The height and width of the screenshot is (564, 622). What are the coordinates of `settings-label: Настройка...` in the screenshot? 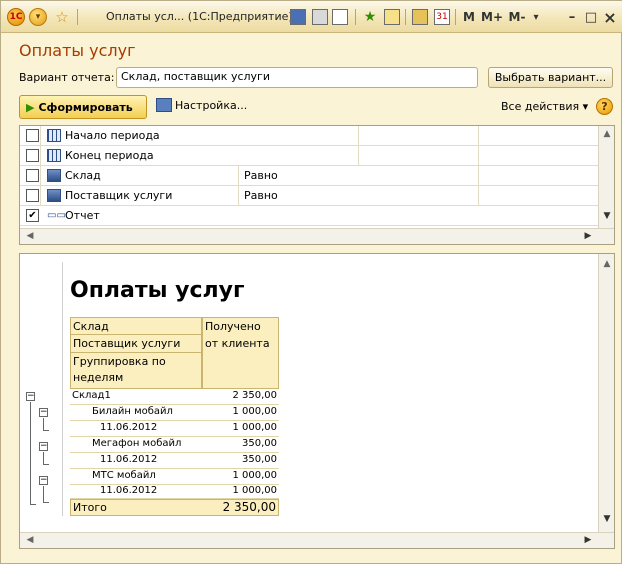 It's located at (211, 105).